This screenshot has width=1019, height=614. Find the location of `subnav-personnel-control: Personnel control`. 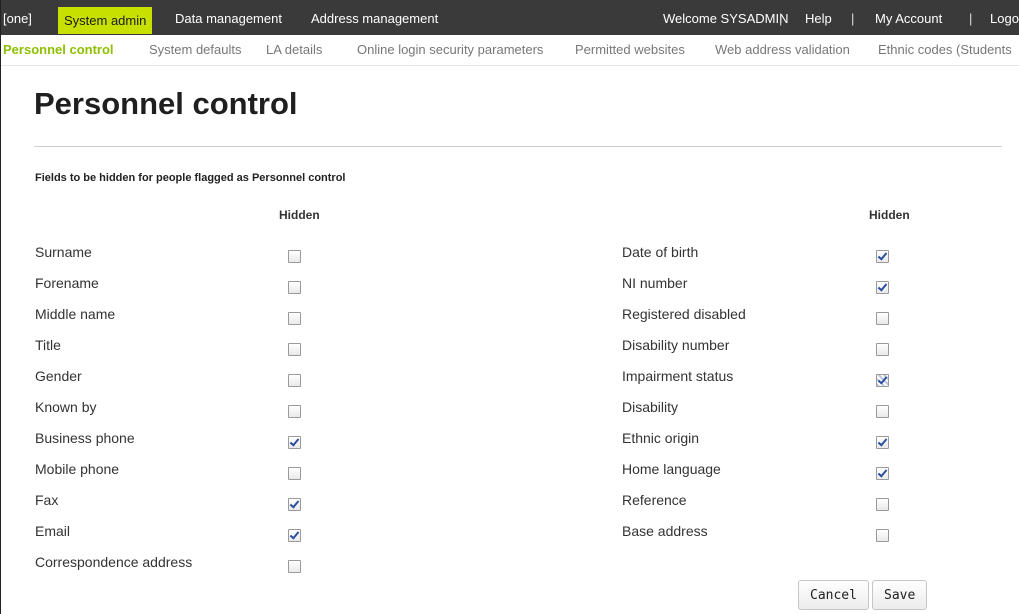

subnav-personnel-control: Personnel control is located at coordinates (58, 50).